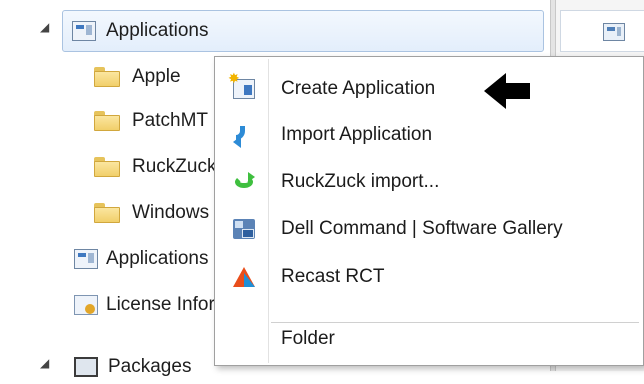  I want to click on tree-item-applications-2: Applications, so click(141, 259).